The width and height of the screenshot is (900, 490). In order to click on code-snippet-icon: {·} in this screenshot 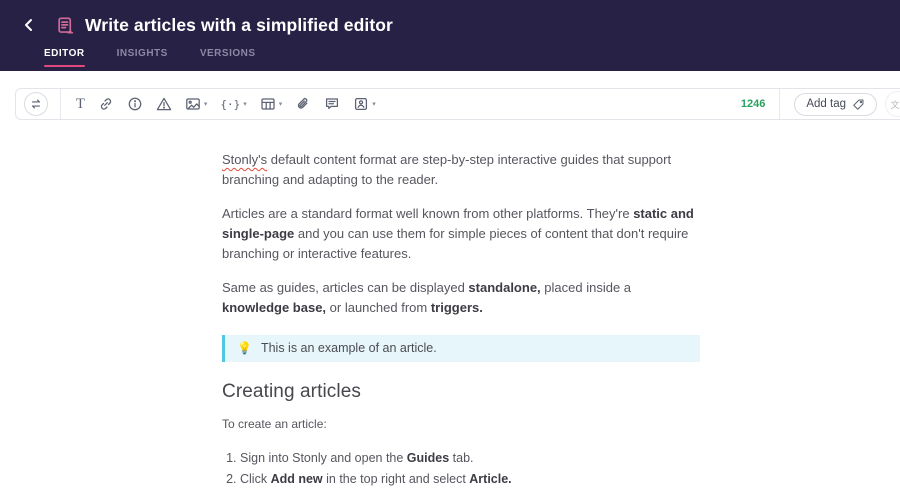, I will do `click(230, 104)`.